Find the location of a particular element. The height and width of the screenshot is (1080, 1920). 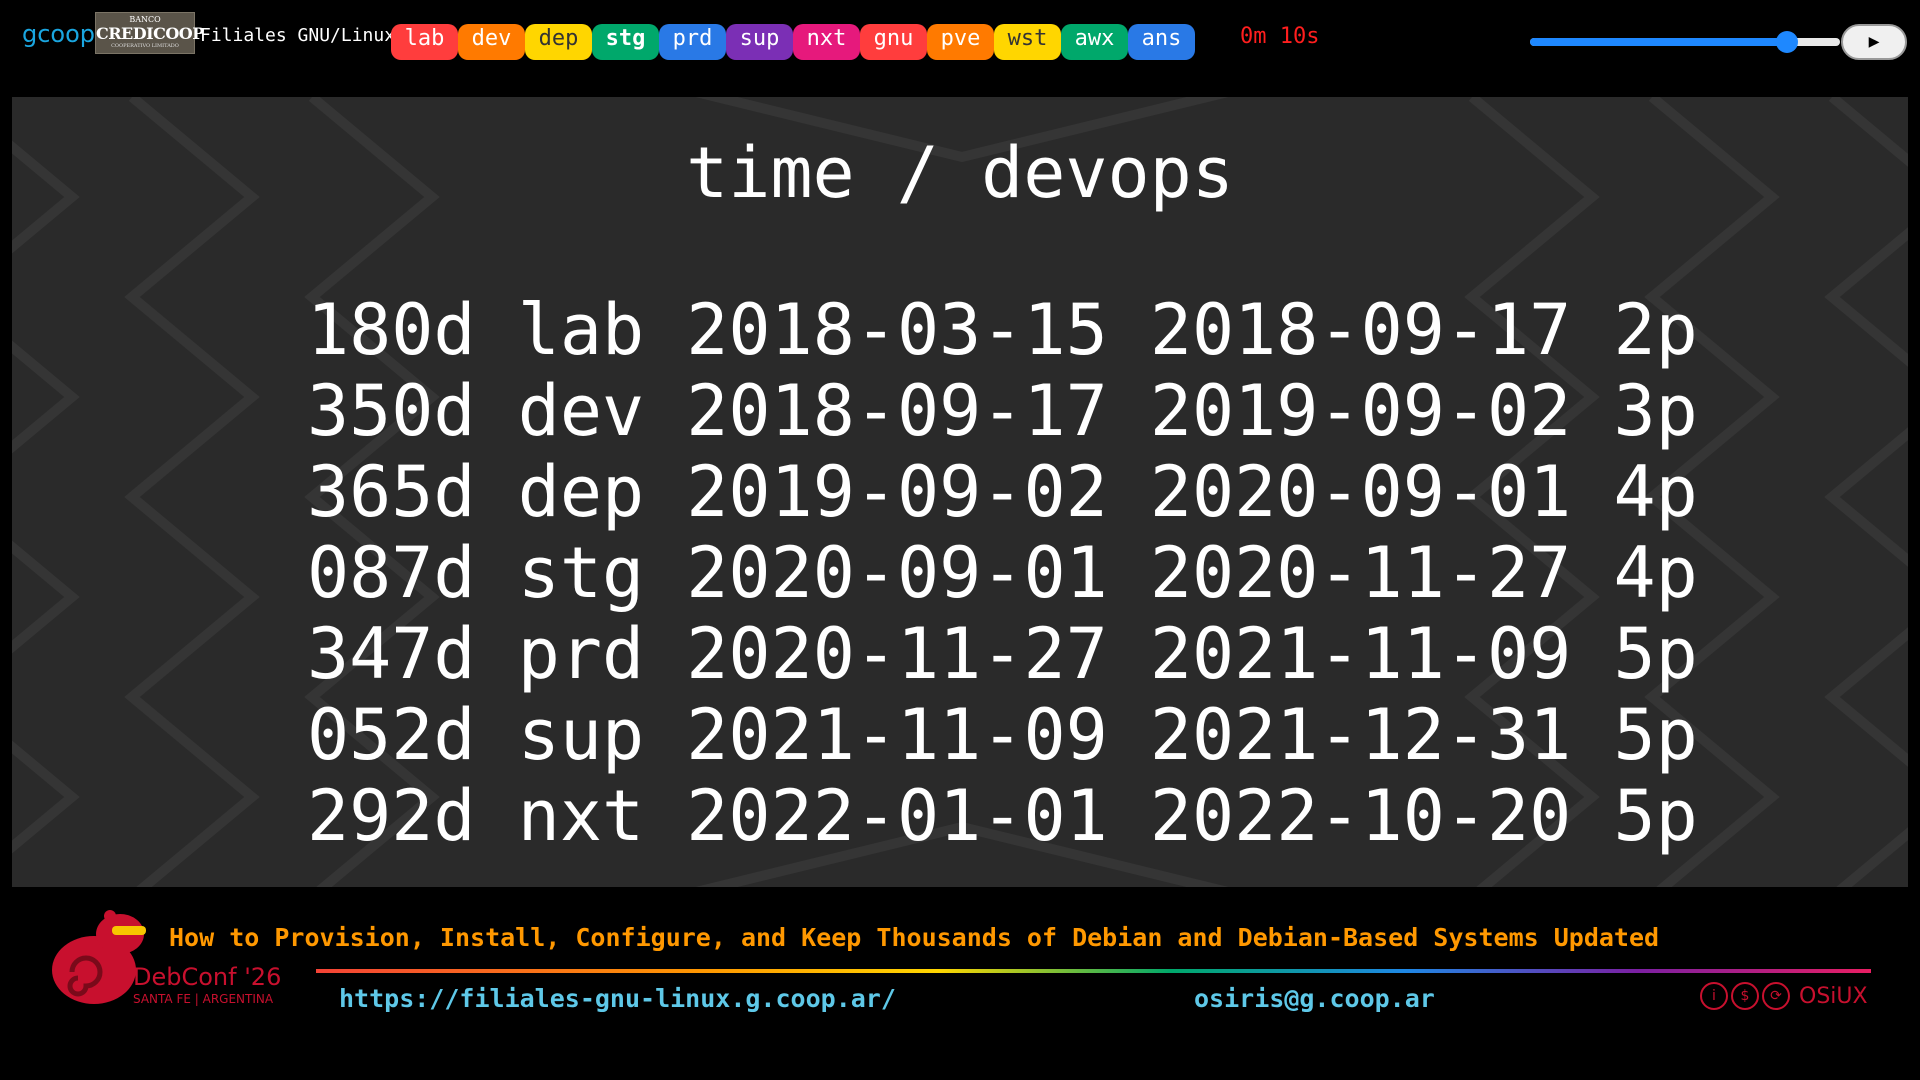

tab-dep: dep is located at coordinates (558, 42).